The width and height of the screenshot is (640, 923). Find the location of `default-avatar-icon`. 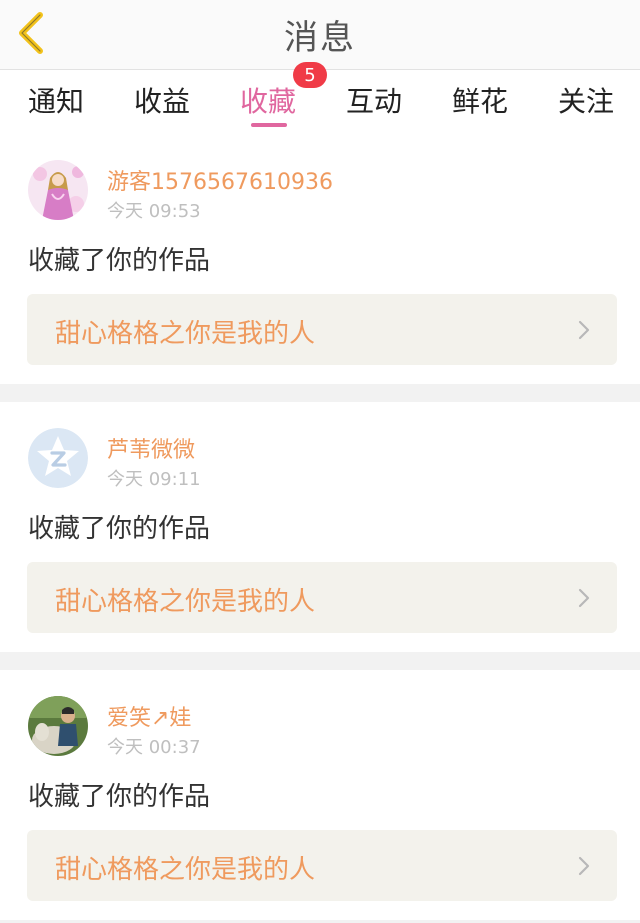

default-avatar-icon is located at coordinates (58, 458).